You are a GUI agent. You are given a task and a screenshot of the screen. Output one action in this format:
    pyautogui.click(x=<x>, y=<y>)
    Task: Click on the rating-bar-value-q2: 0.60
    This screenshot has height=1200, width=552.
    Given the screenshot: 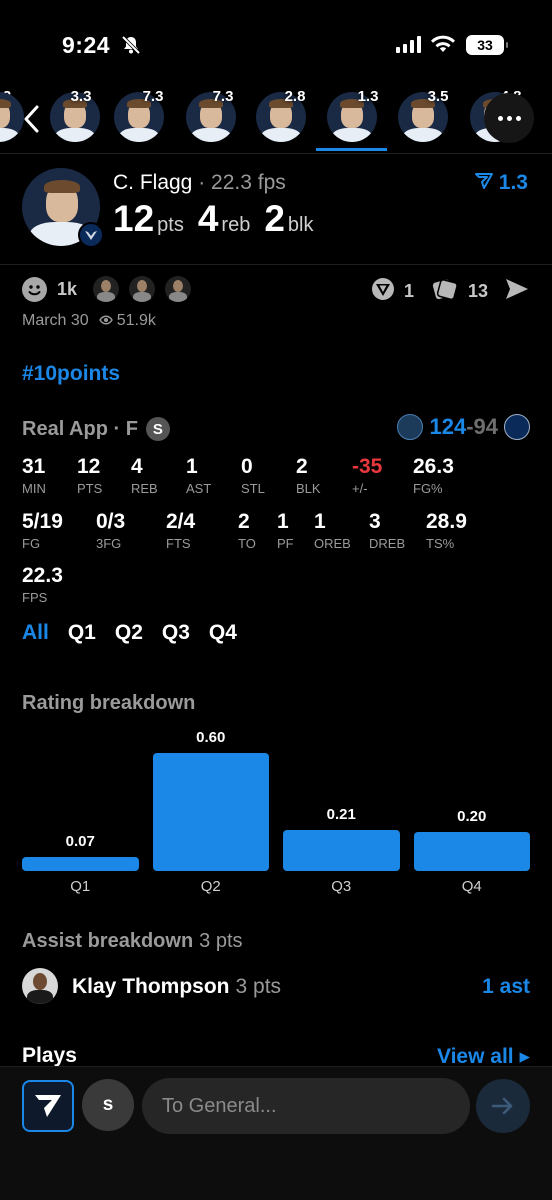 What is the action you would take?
    pyautogui.click(x=211, y=737)
    